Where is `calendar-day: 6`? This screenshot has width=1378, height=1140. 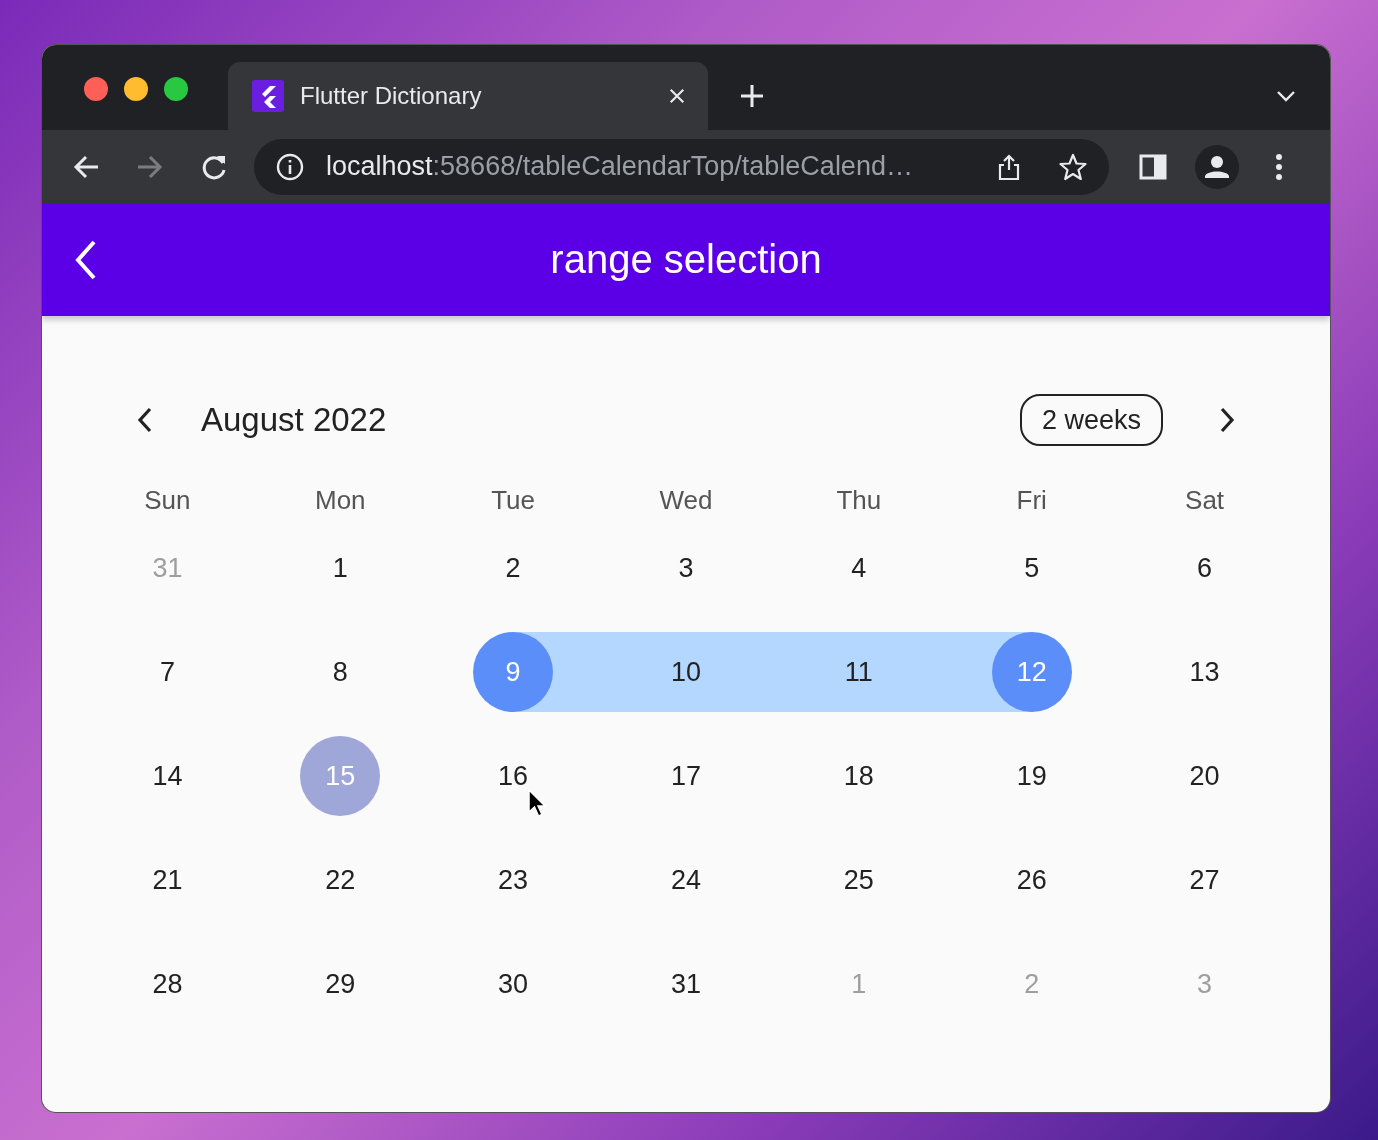
calendar-day: 6 is located at coordinates (1204, 568).